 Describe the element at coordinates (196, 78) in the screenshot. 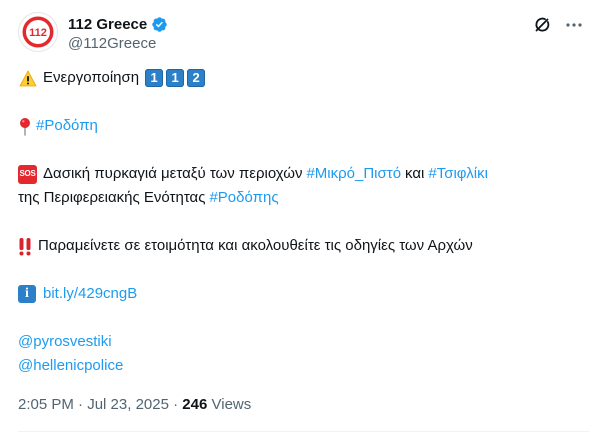

I see `keycap-digit-2: 2` at that location.